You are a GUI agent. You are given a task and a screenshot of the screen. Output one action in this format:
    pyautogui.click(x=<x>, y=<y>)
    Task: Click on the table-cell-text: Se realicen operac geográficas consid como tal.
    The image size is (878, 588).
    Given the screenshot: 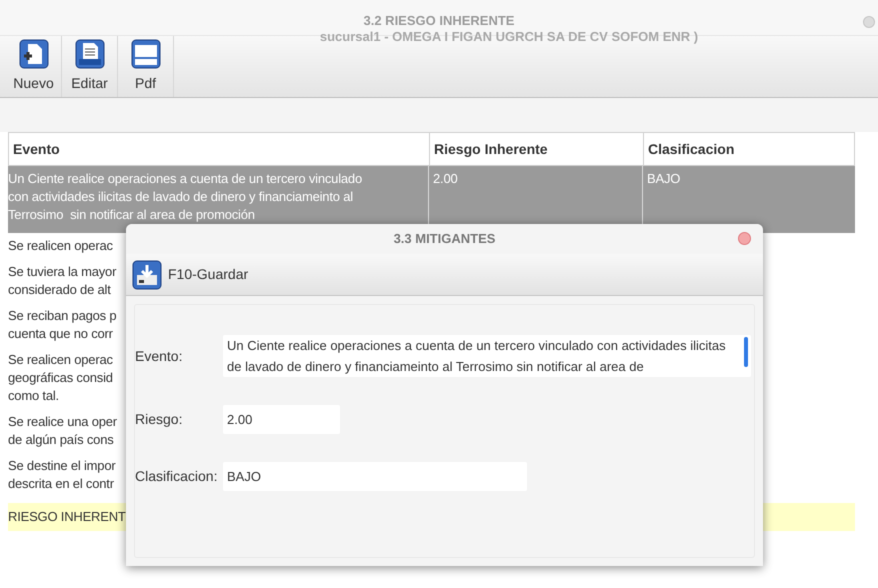 What is the action you would take?
    pyautogui.click(x=61, y=378)
    